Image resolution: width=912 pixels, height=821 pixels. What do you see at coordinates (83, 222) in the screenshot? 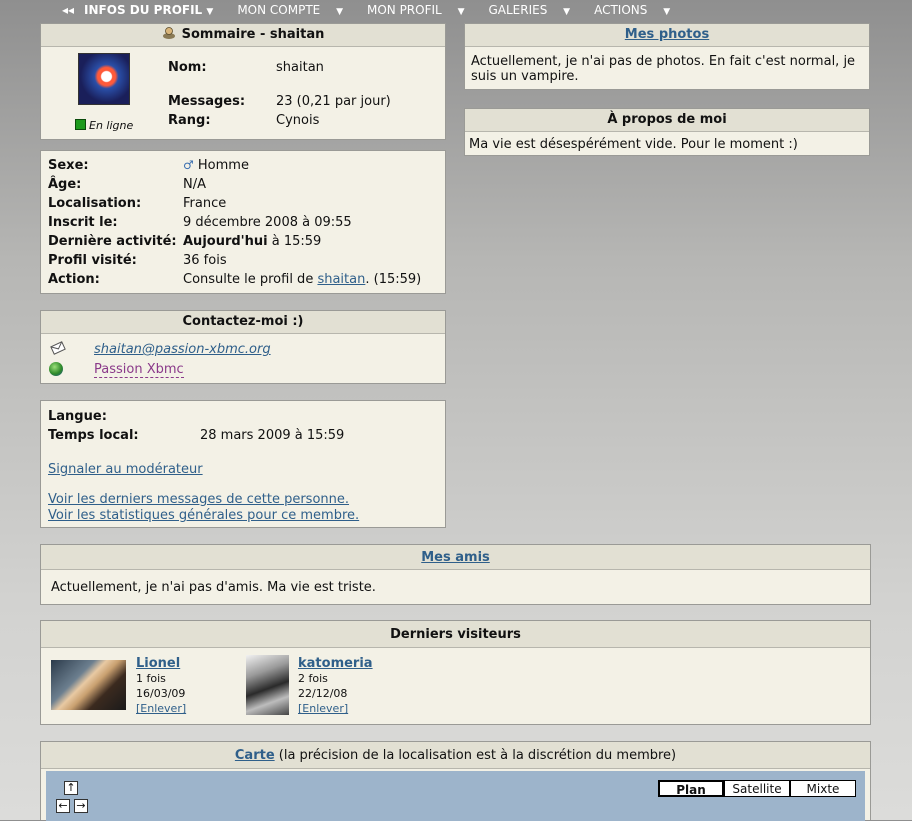
I see `registered-label: Inscrit le:` at bounding box center [83, 222].